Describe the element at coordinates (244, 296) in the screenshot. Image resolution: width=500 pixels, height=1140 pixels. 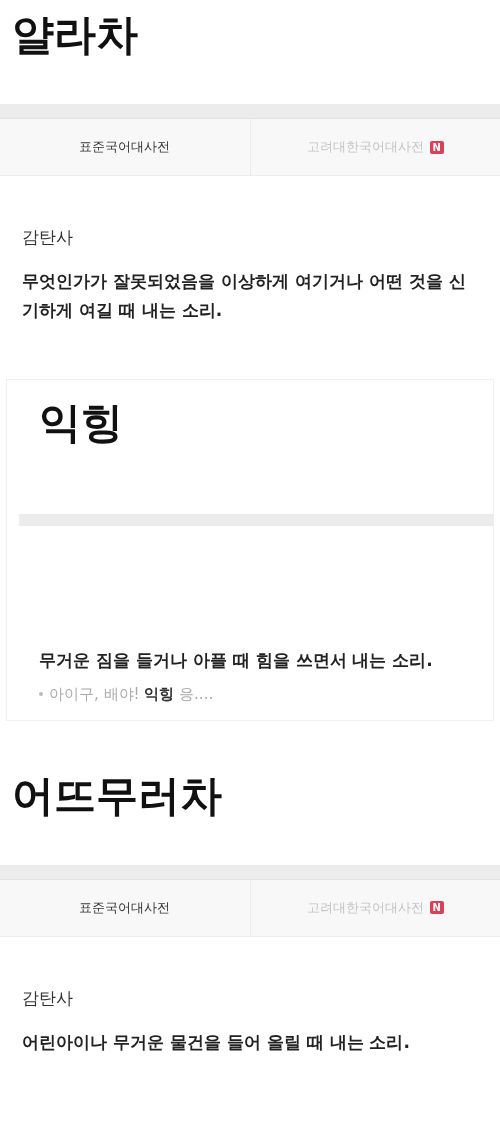
I see `definition: 무엇인가가 잘못되었음을 이상하게 여기거나 어떤 것을 신기하게 여길 때 내는 소리.` at that location.